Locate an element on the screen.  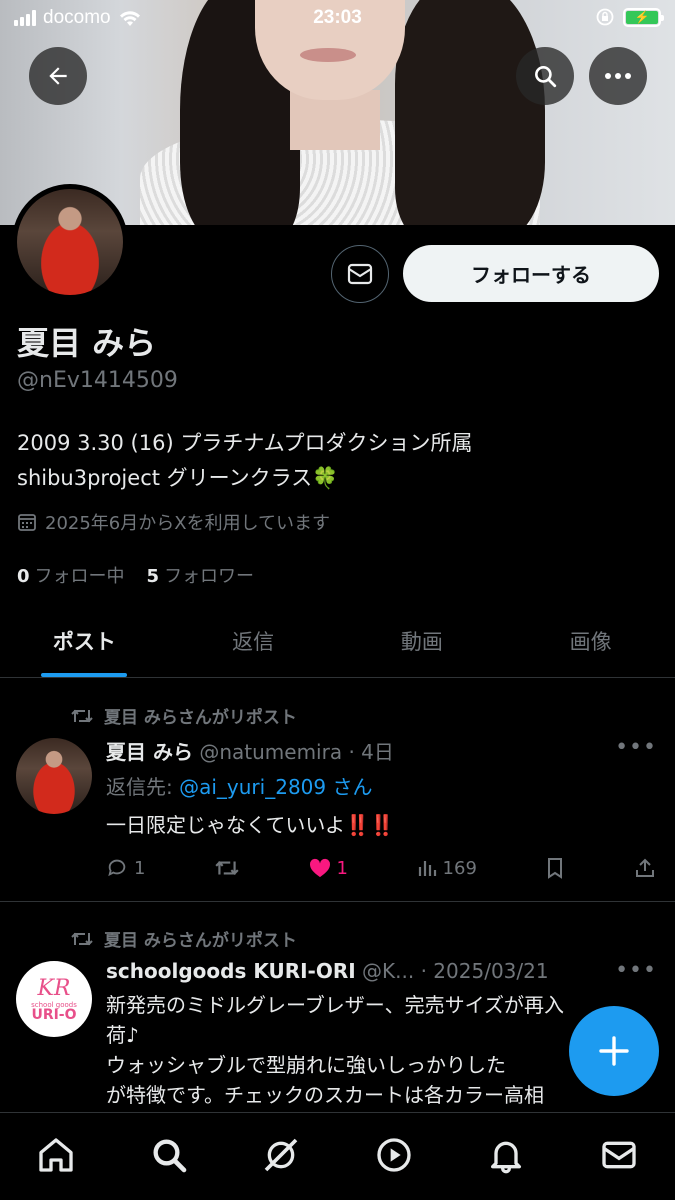
post-actions: 1 1 169 is located at coordinates (381, 868).